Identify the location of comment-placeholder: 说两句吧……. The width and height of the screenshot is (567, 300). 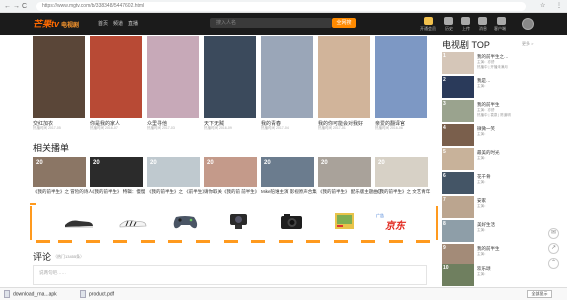
(52, 272).